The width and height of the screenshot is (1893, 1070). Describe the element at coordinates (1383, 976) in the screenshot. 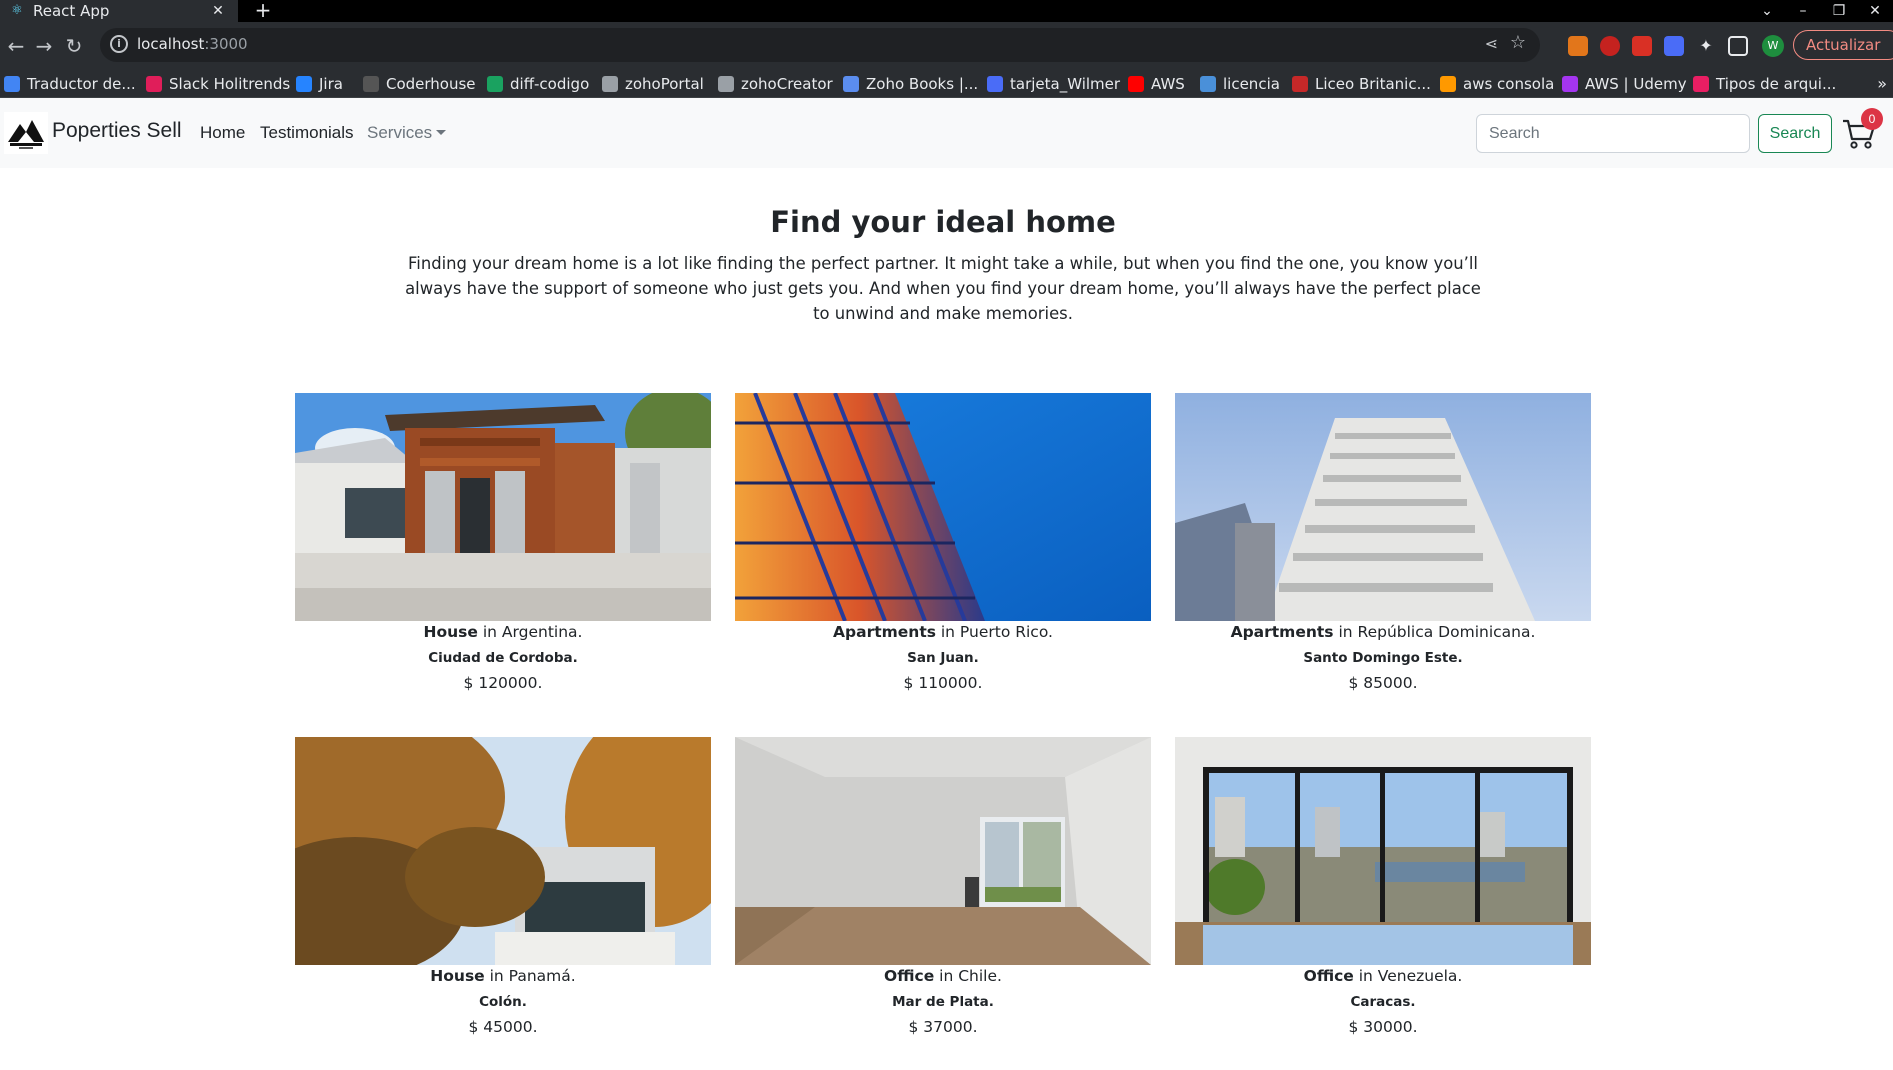

I see `property-title: Office in Venezuela.` at that location.